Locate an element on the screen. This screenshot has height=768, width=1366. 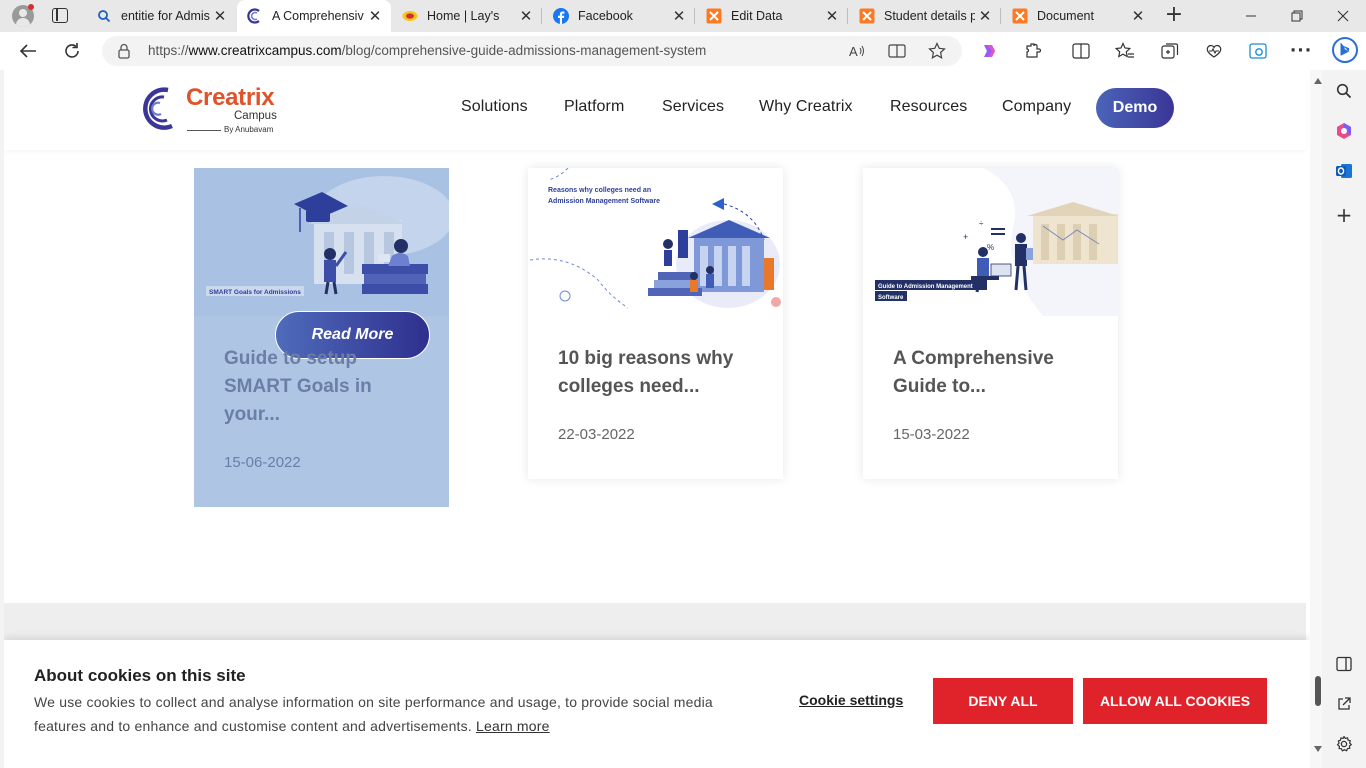
close-window-icon is located at coordinates (1343, 16).